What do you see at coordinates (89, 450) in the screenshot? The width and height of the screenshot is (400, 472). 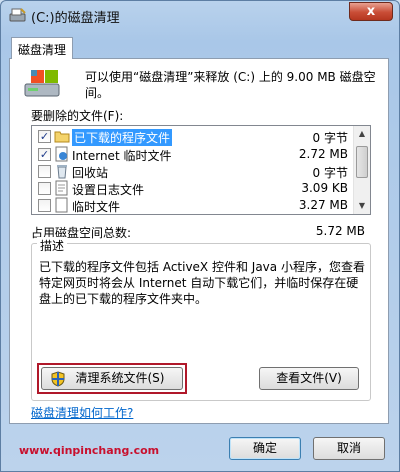 I see `watermark: www.qinpinchang.com` at bounding box center [89, 450].